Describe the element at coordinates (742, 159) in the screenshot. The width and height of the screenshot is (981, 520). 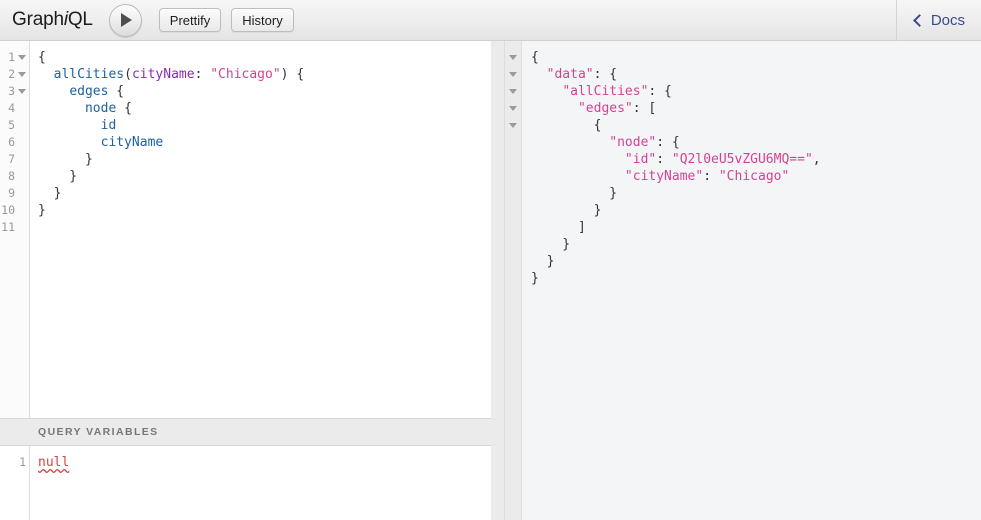
I see `code-token: "Q2l0eU5vZGU6MQ=="` at that location.